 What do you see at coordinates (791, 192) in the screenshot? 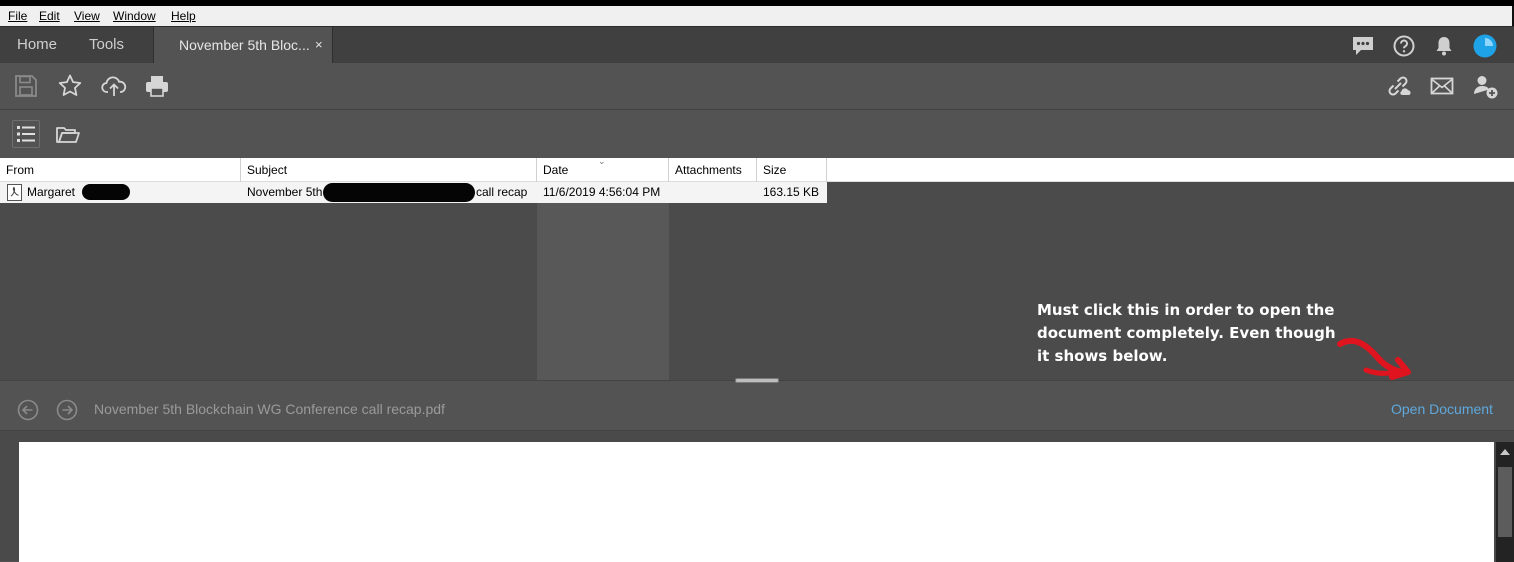
I see `cell-size: 163.15 KB` at bounding box center [791, 192].